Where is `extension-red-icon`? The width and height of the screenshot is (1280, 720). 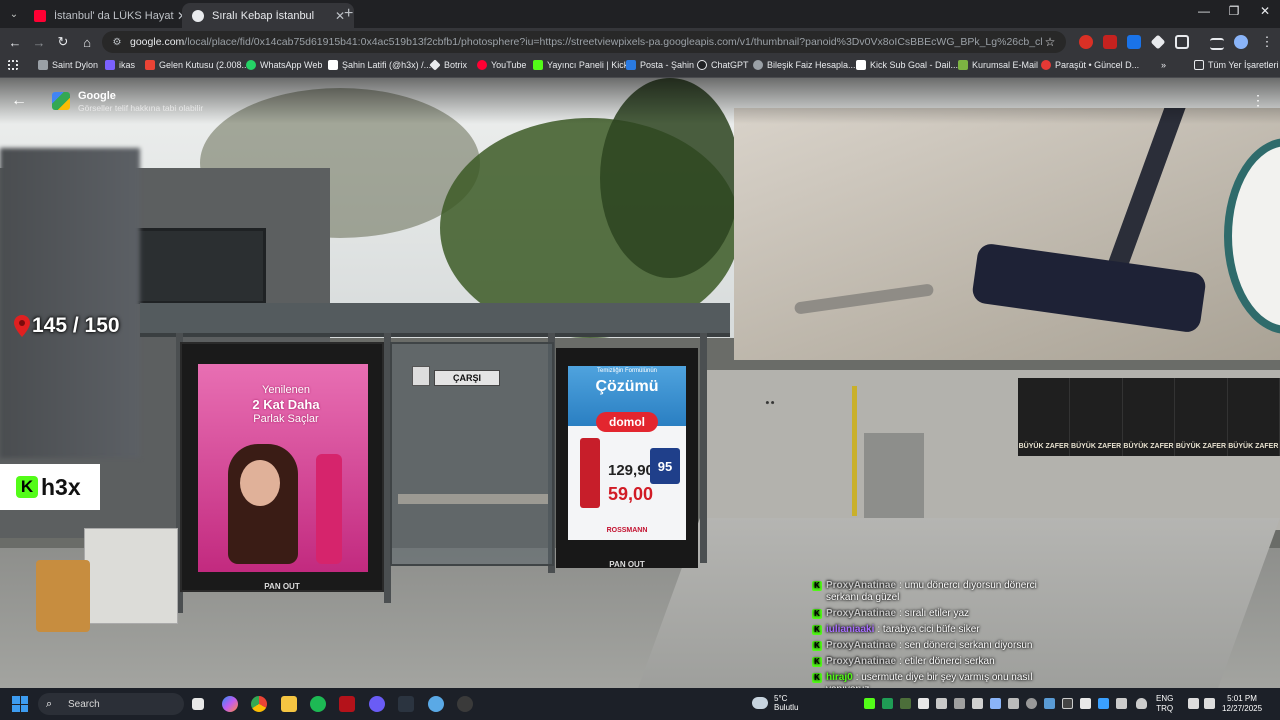
extension-red-icon is located at coordinates (1086, 42).